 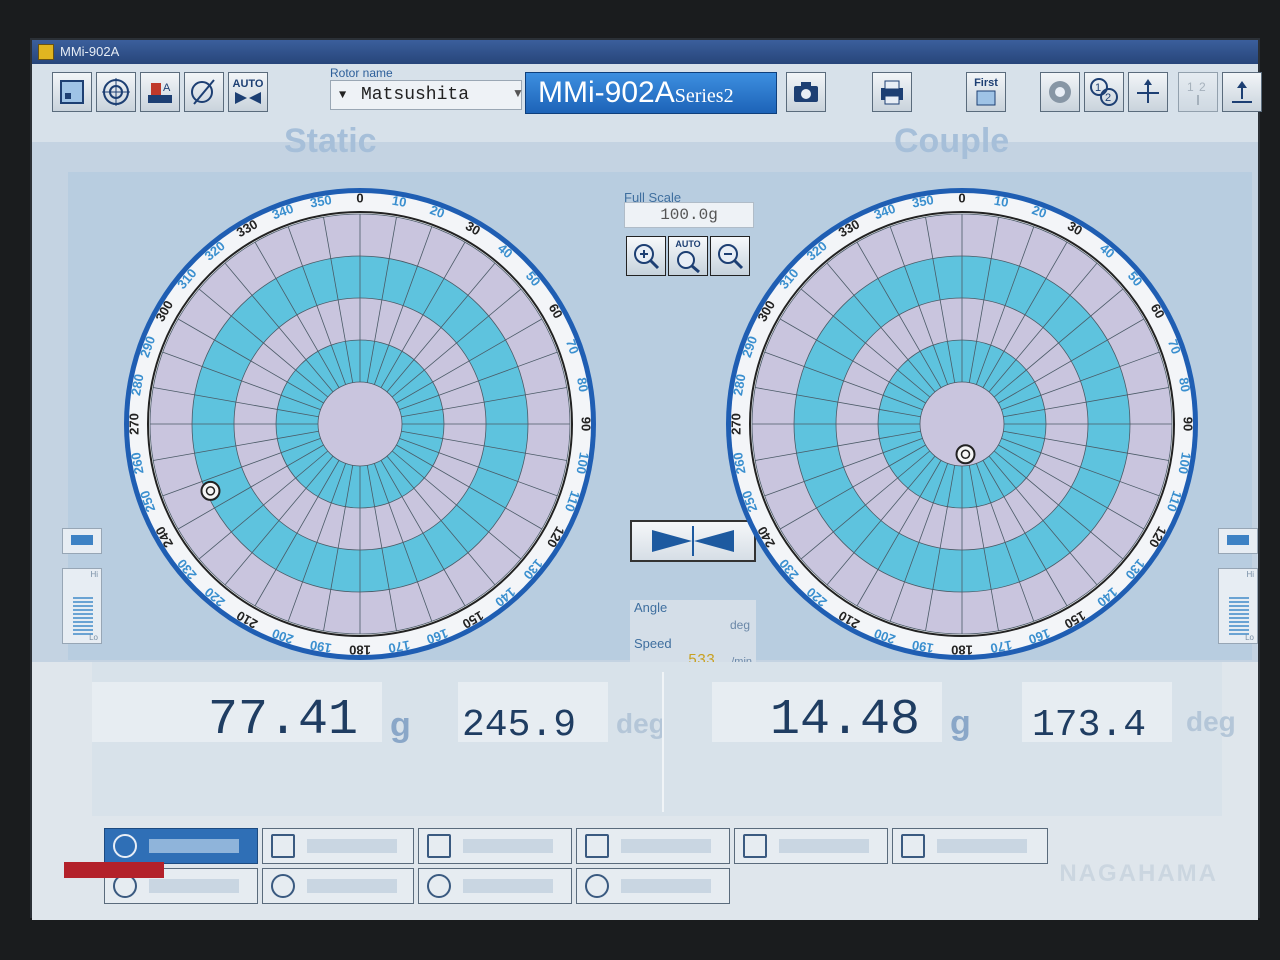 I want to click on calibration-button, so click(x=495, y=886).